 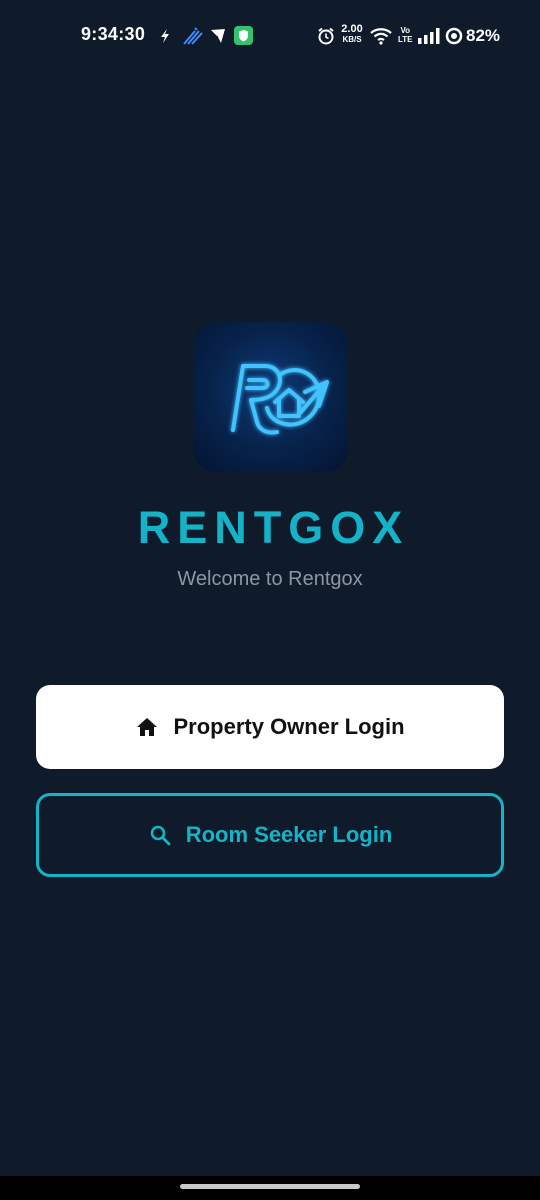 What do you see at coordinates (326, 36) in the screenshot?
I see `alarm-icon` at bounding box center [326, 36].